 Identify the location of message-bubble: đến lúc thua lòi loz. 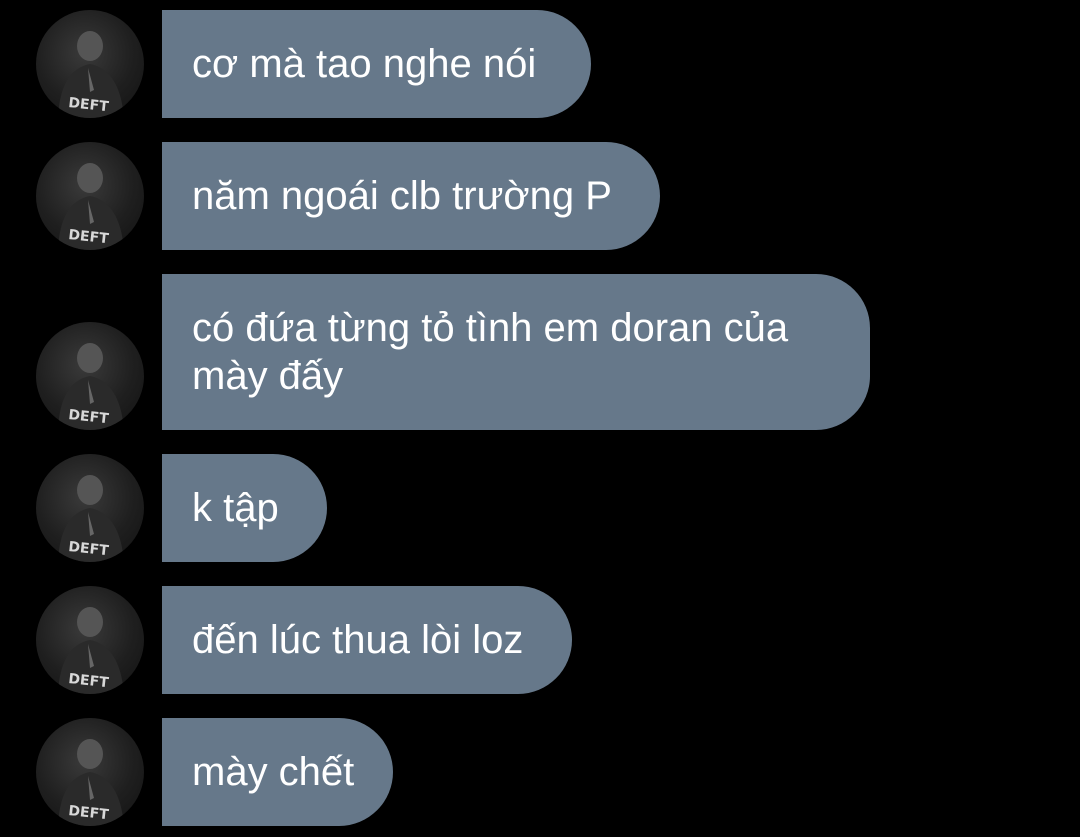
(367, 640).